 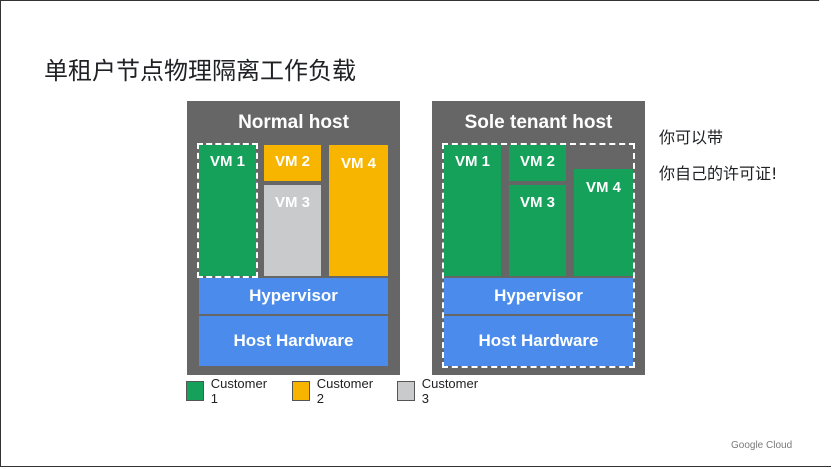 I want to click on legend-swatch-customer2, so click(x=301, y=391).